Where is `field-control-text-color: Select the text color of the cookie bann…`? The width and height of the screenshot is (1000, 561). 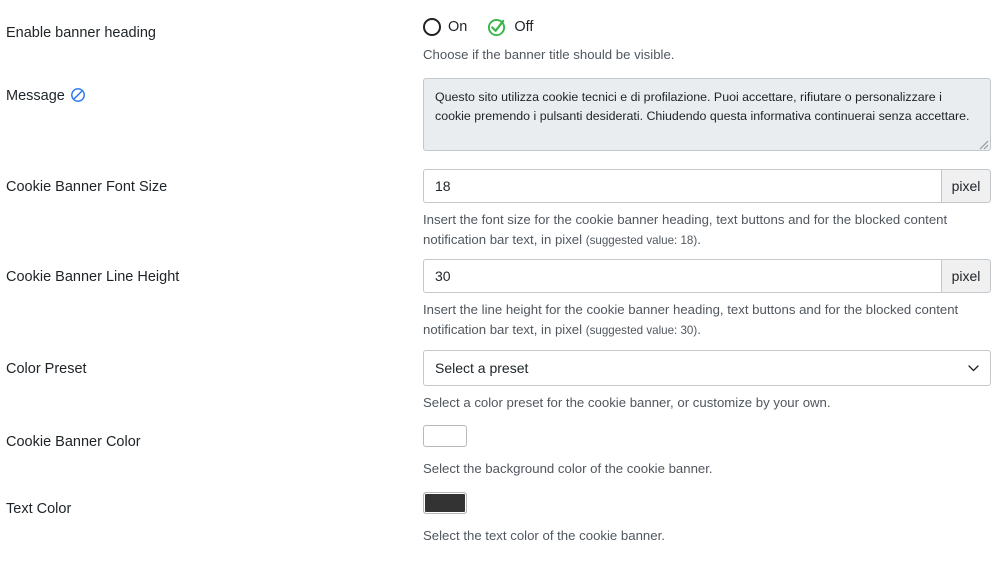 field-control-text-color: Select the text color of the cookie bann… is located at coordinates (708, 519).